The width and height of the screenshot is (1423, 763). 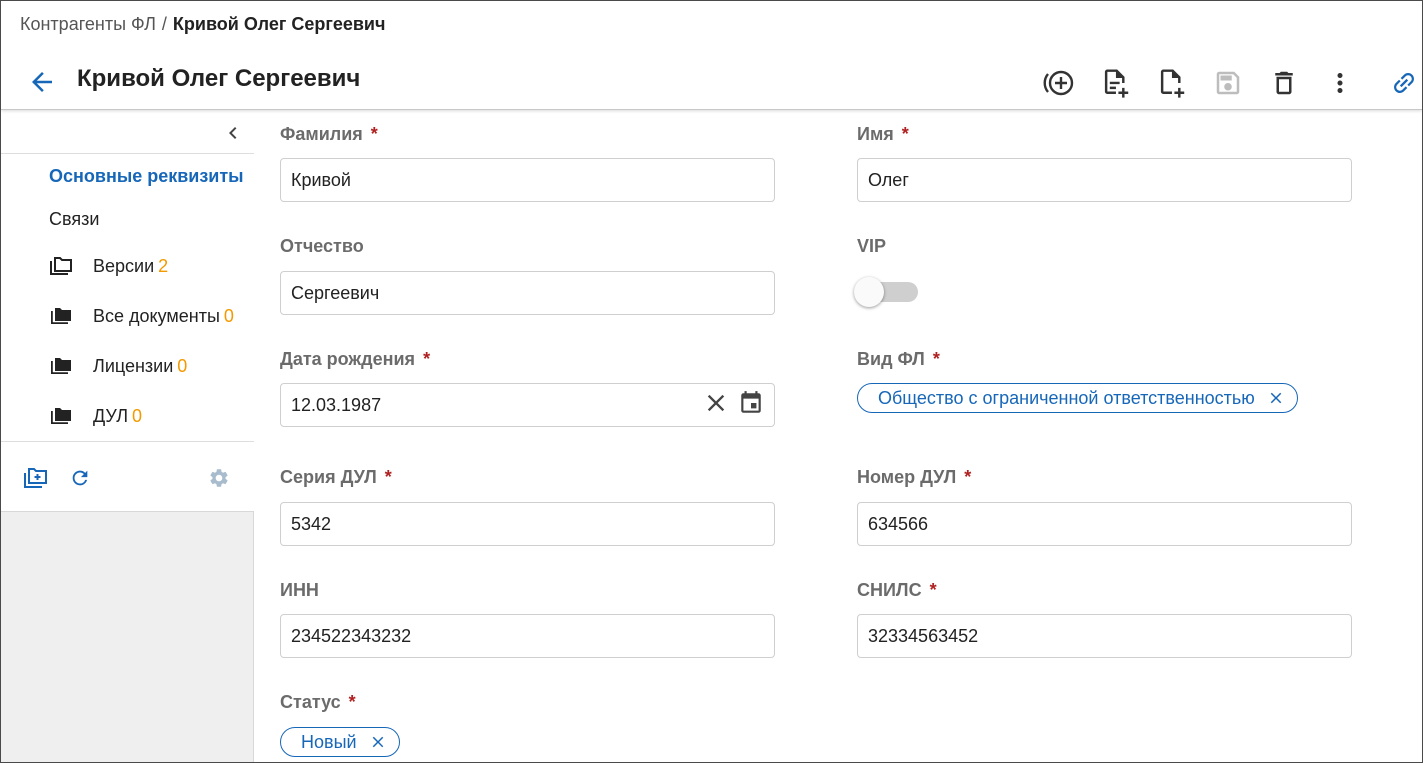 What do you see at coordinates (527, 524) in the screenshot?
I see `doc-series-field: 5342` at bounding box center [527, 524].